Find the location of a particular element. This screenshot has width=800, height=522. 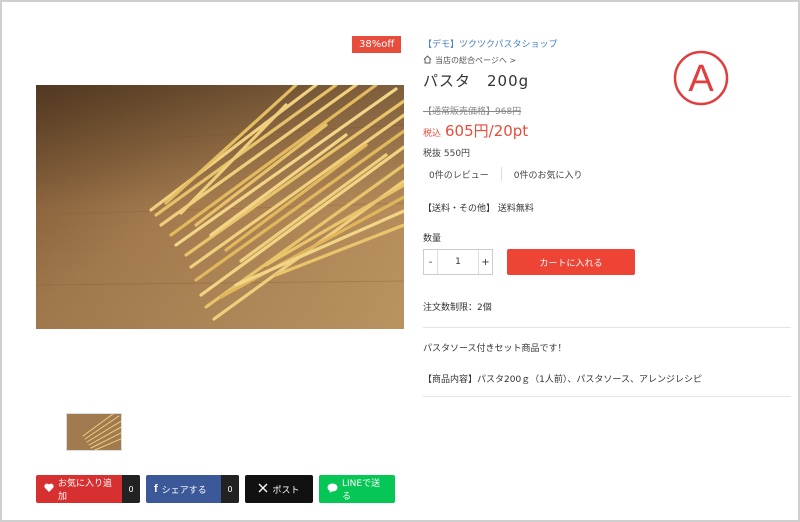

product-stats: 0件のレビュー 0件のお気に入り is located at coordinates (505, 174).